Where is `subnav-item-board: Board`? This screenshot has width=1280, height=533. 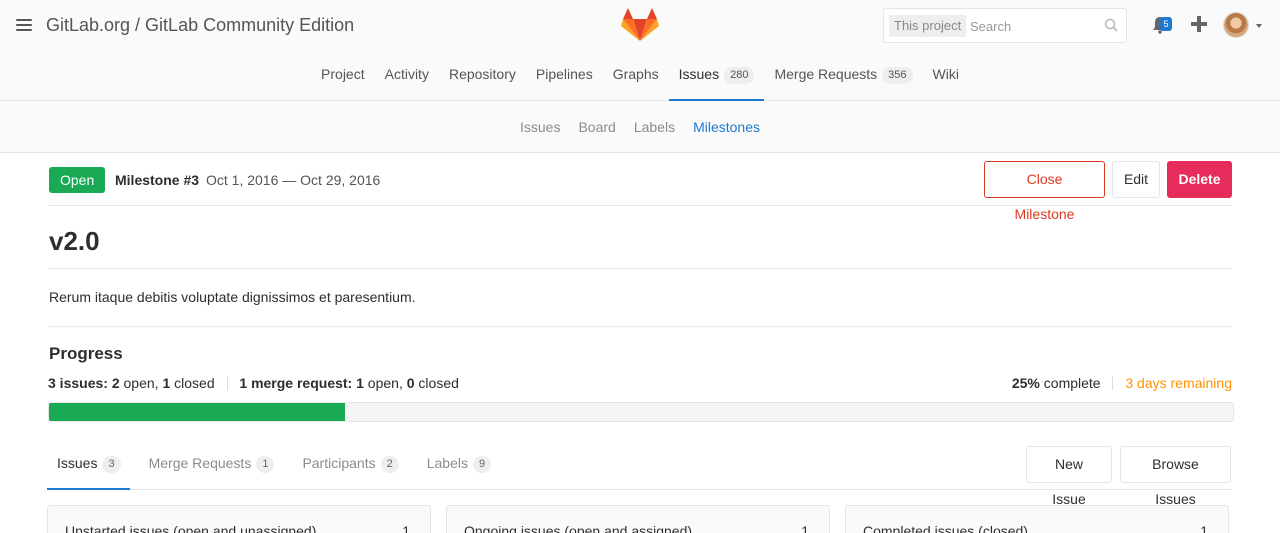 subnav-item-board: Board is located at coordinates (596, 127).